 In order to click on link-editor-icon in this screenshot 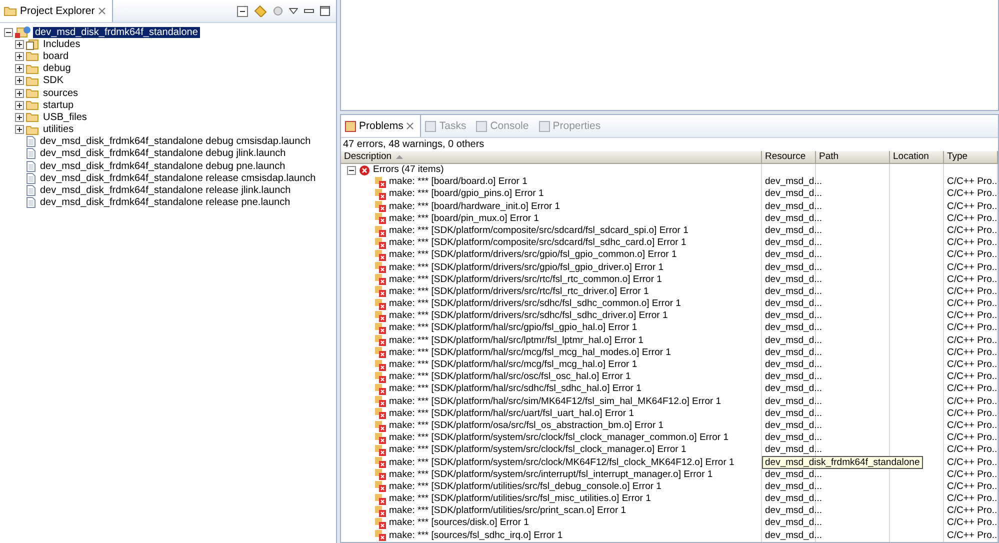, I will do `click(260, 11)`.